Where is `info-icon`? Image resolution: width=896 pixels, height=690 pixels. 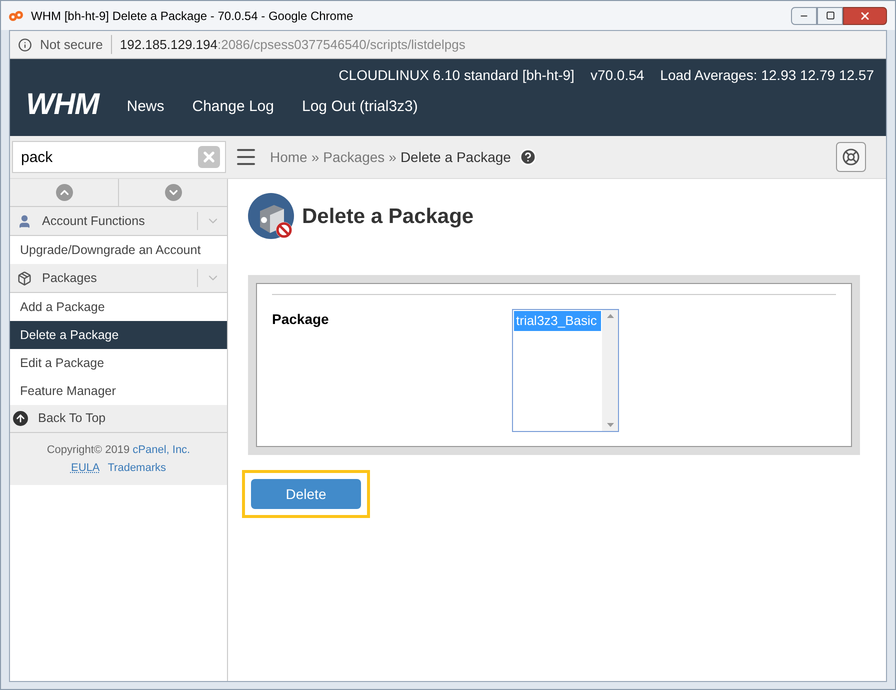 info-icon is located at coordinates (25, 45).